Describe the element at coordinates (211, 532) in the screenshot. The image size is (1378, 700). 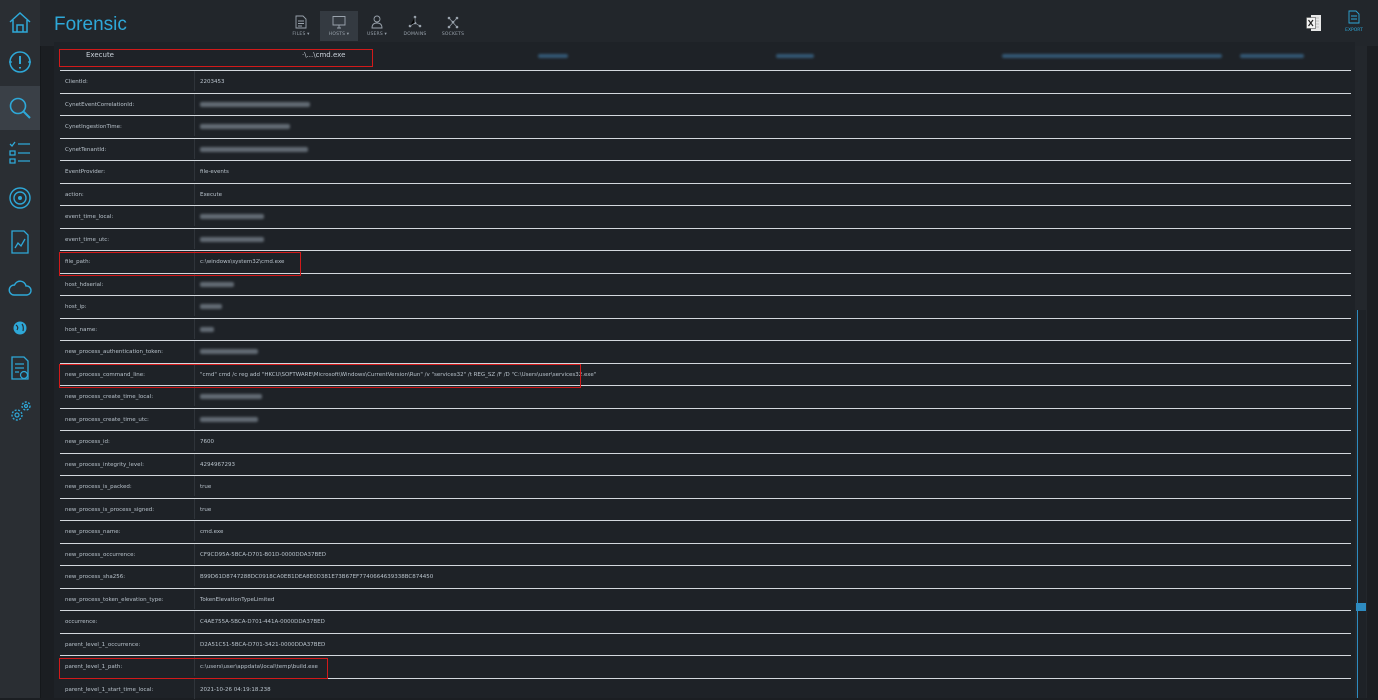
I see `row-value: cmd.exe` at that location.